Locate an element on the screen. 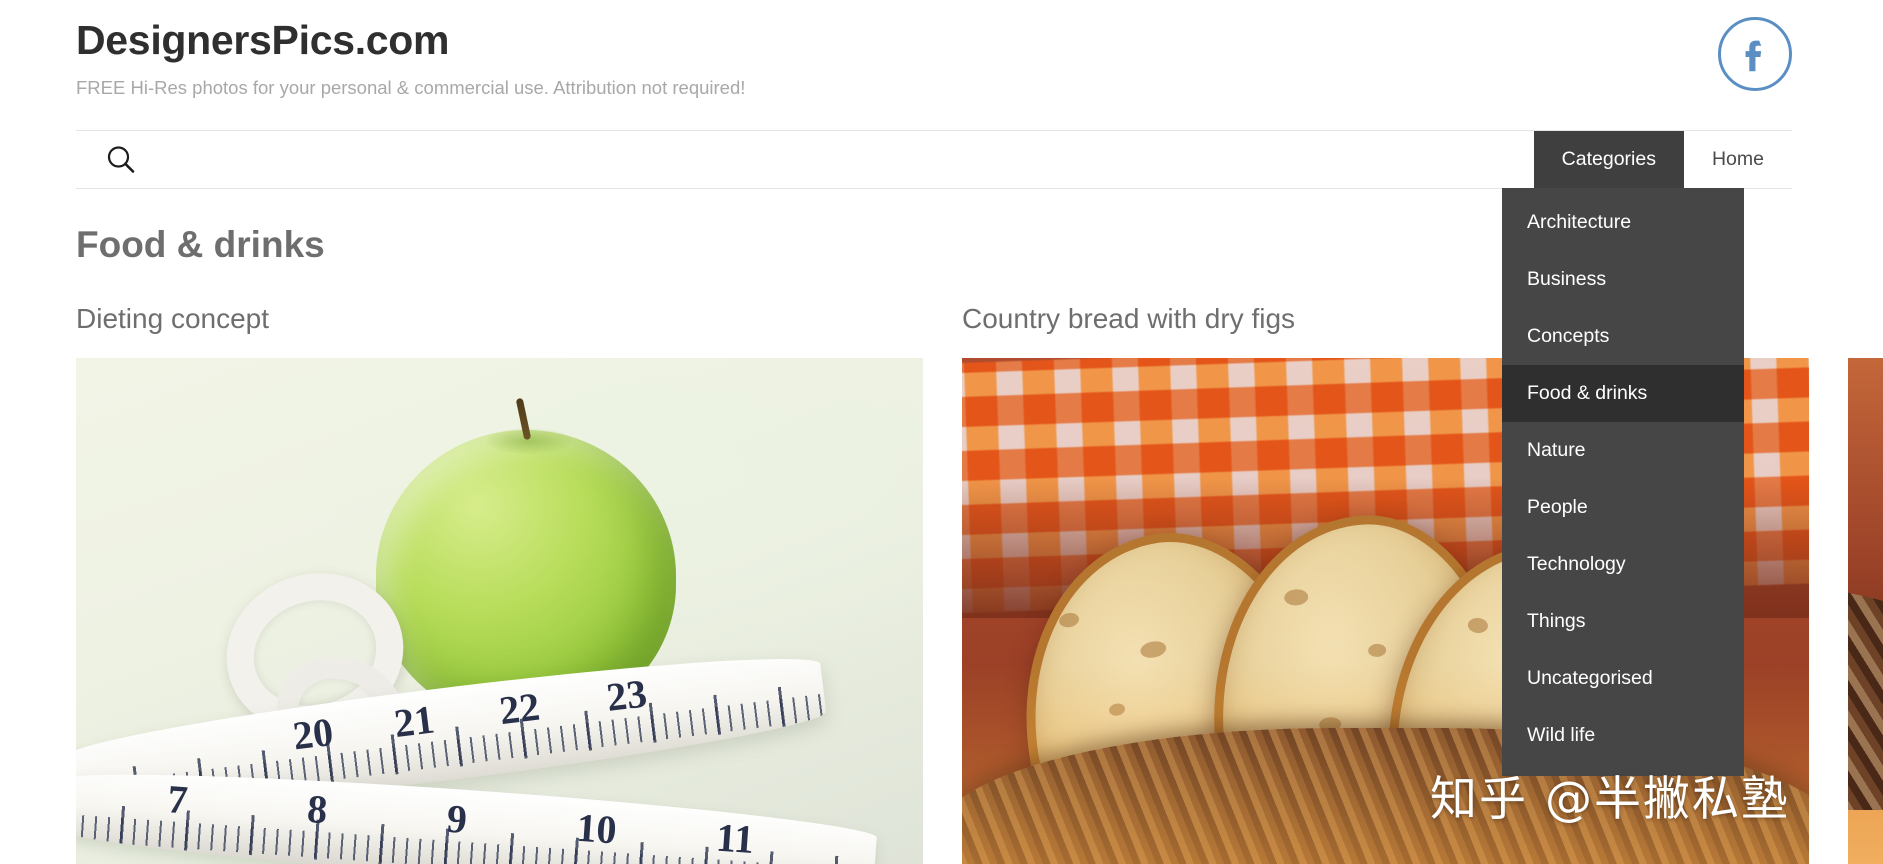 This screenshot has width=1883, height=864. dropdown-item-technology: Technology is located at coordinates (1623, 564).